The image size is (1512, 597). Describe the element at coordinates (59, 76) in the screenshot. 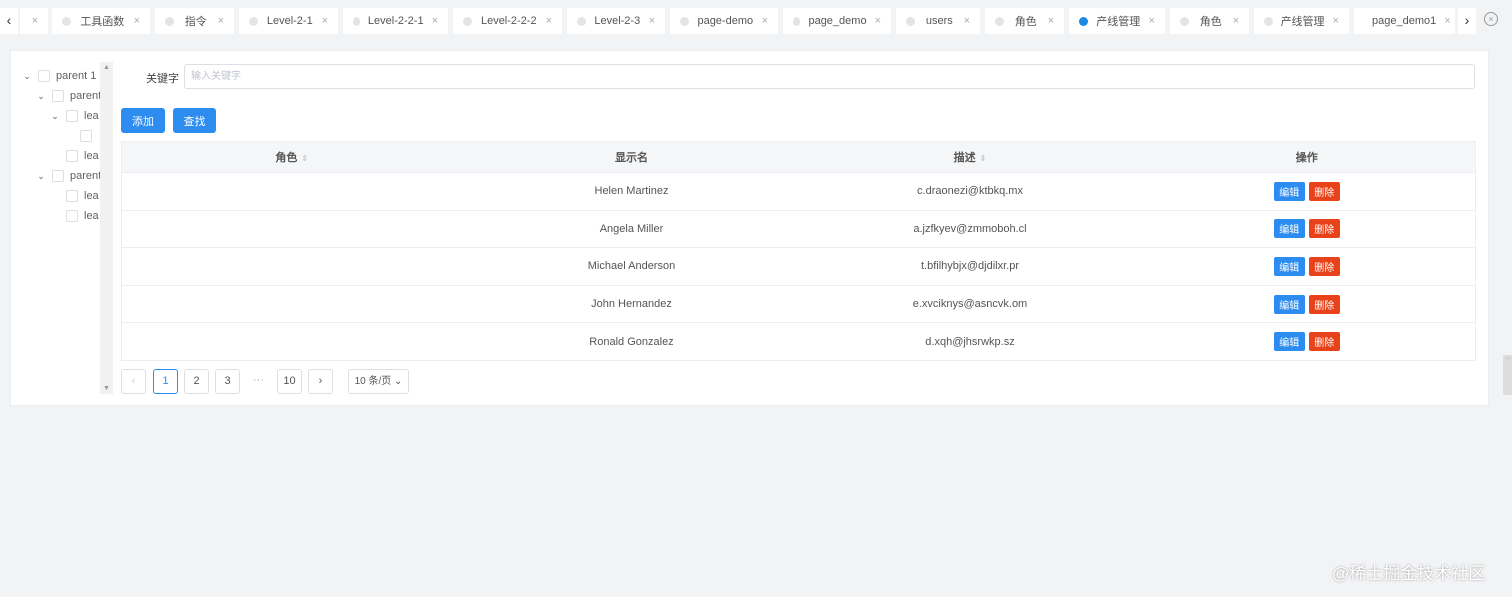

I see `tree-node: ⌄ parent 1` at that location.